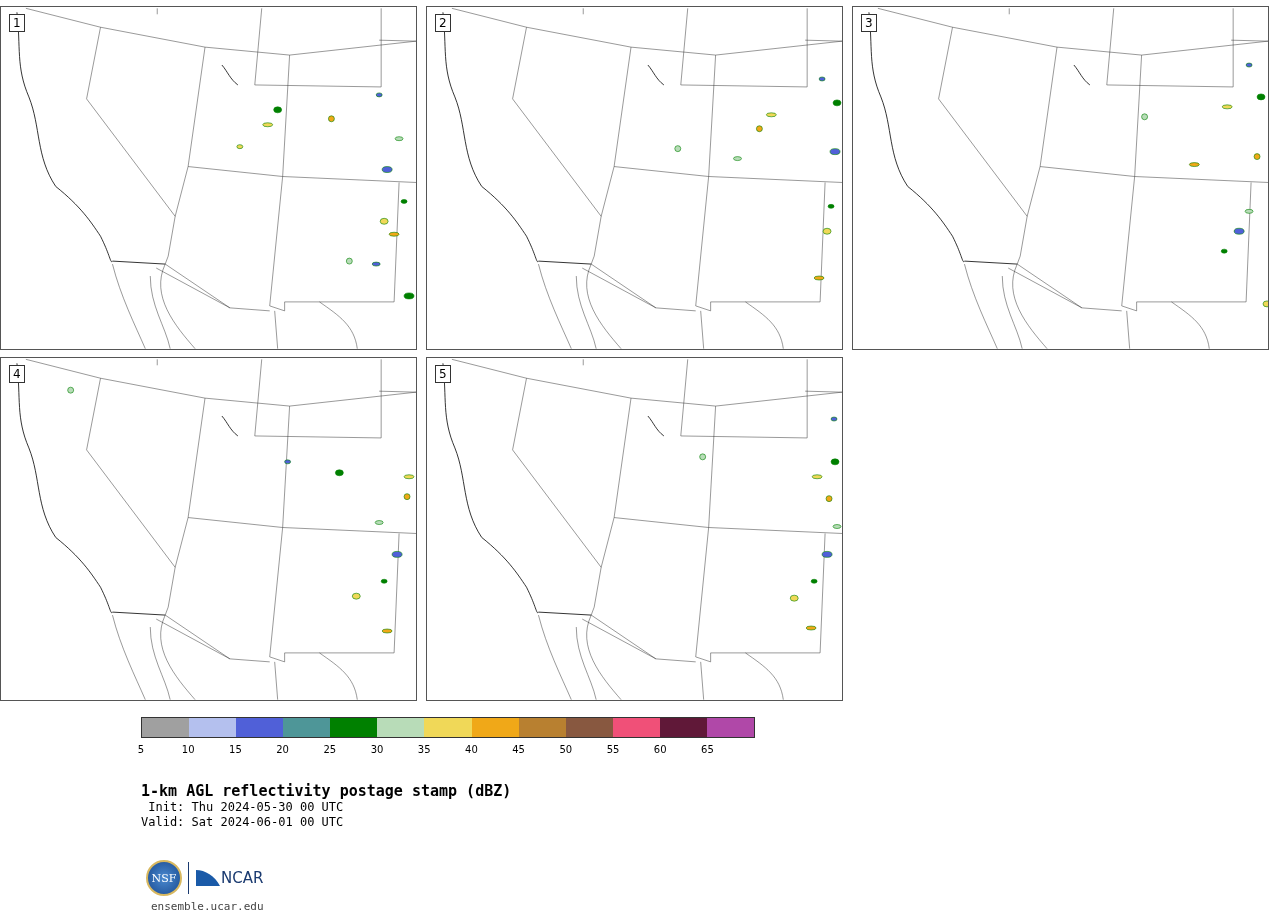  Describe the element at coordinates (707, 749) in the screenshot. I see `tick-label: 65` at that location.